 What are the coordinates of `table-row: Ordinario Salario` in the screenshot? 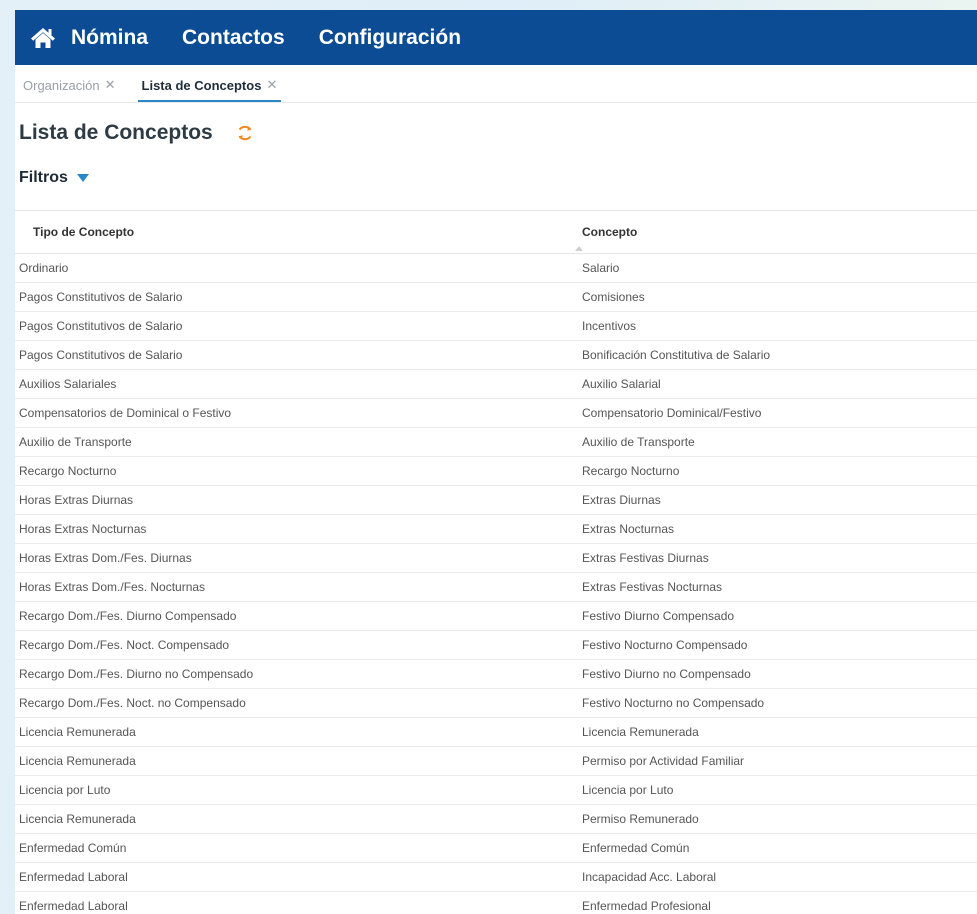 It's located at (496, 268).